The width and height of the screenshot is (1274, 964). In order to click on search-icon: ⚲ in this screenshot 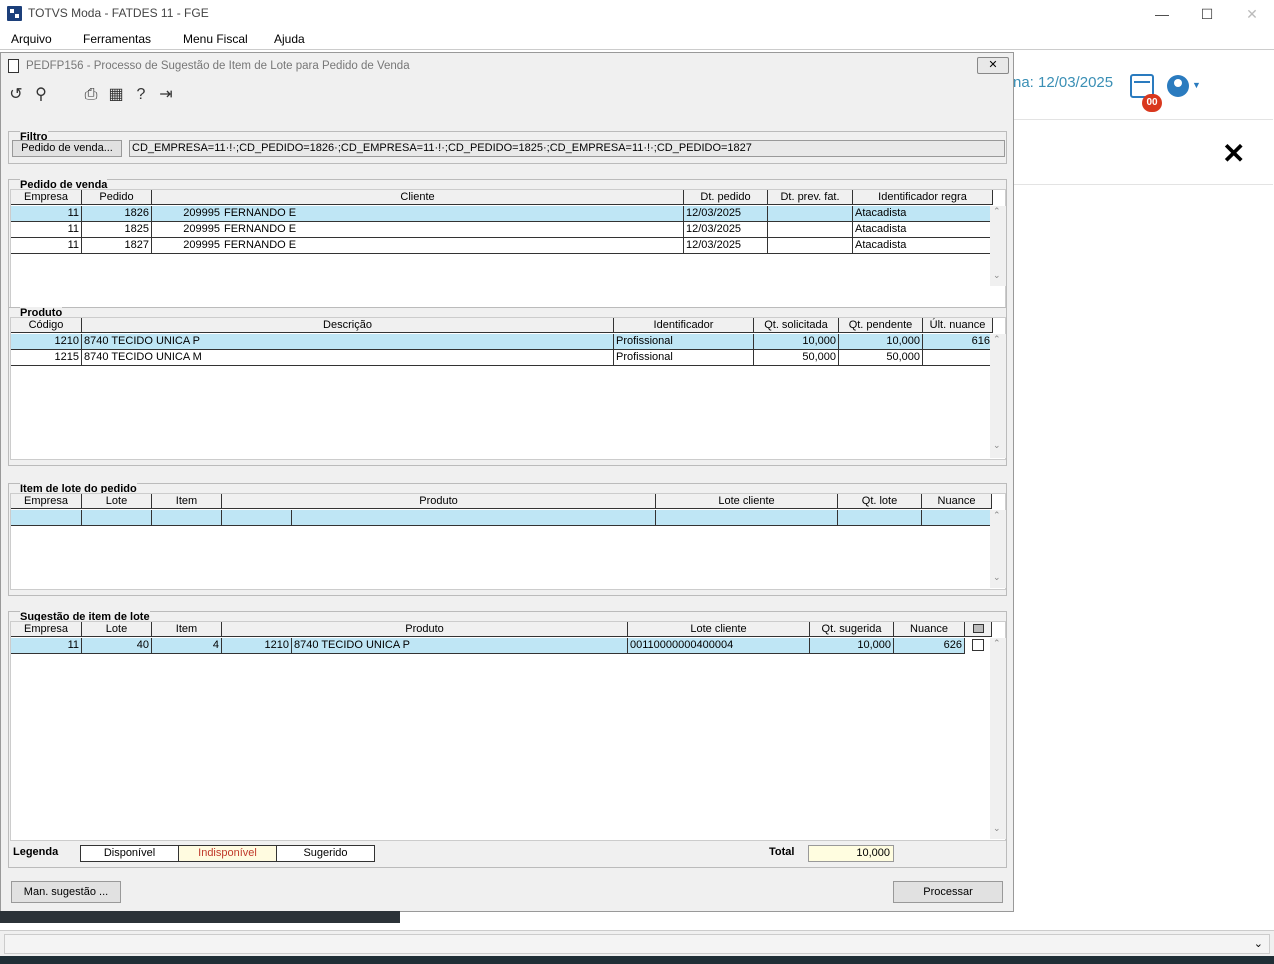, I will do `click(41, 95)`.